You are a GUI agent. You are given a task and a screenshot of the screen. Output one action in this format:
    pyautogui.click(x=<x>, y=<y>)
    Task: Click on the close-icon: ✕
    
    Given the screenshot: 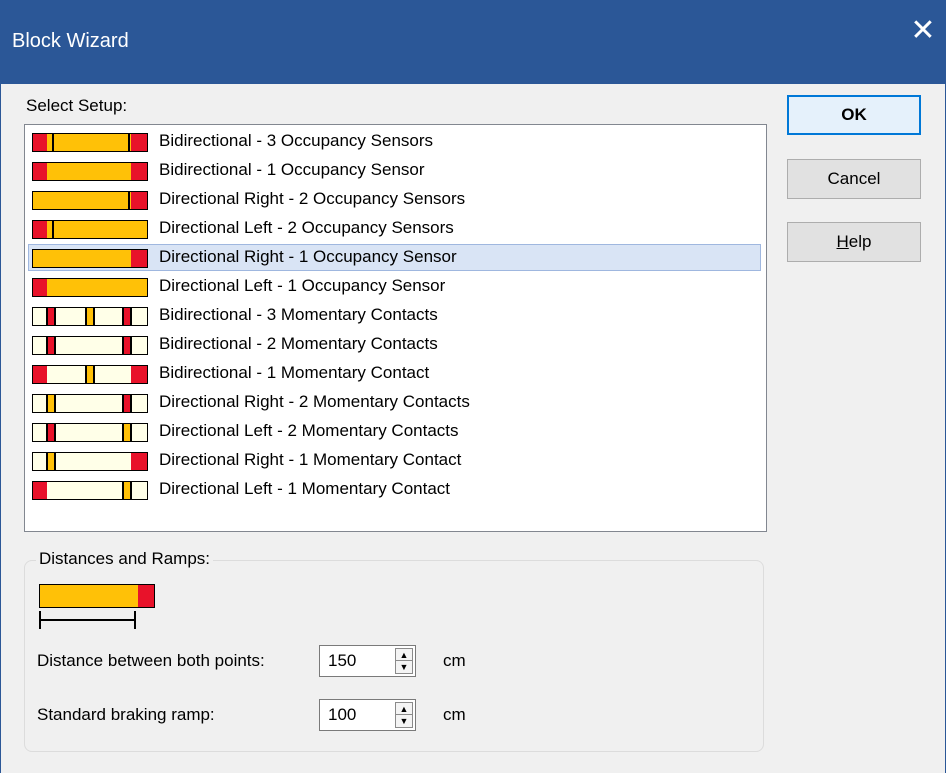 What is the action you would take?
    pyautogui.click(x=923, y=31)
    